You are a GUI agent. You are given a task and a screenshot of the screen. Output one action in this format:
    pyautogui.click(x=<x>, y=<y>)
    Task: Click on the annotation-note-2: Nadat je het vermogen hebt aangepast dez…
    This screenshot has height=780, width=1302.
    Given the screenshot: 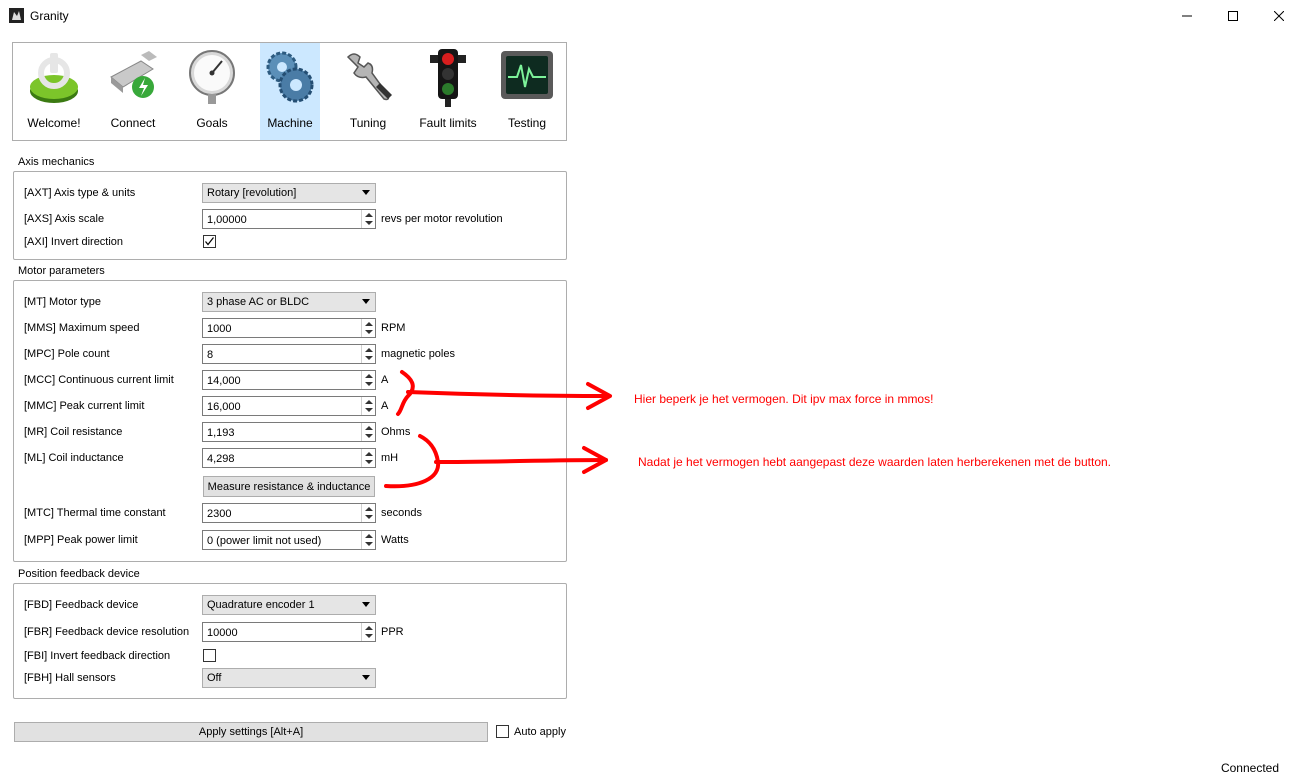 What is the action you would take?
    pyautogui.click(x=874, y=462)
    